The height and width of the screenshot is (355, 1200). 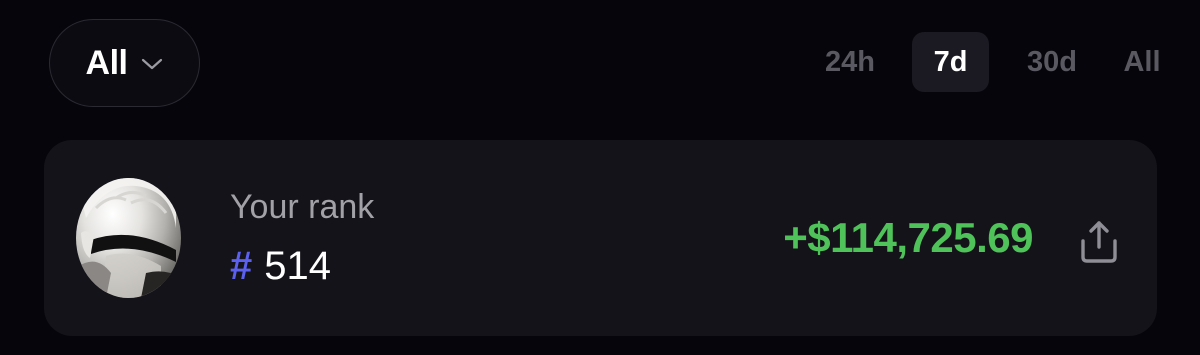 What do you see at coordinates (302, 207) in the screenshot?
I see `rank-label: Your rank` at bounding box center [302, 207].